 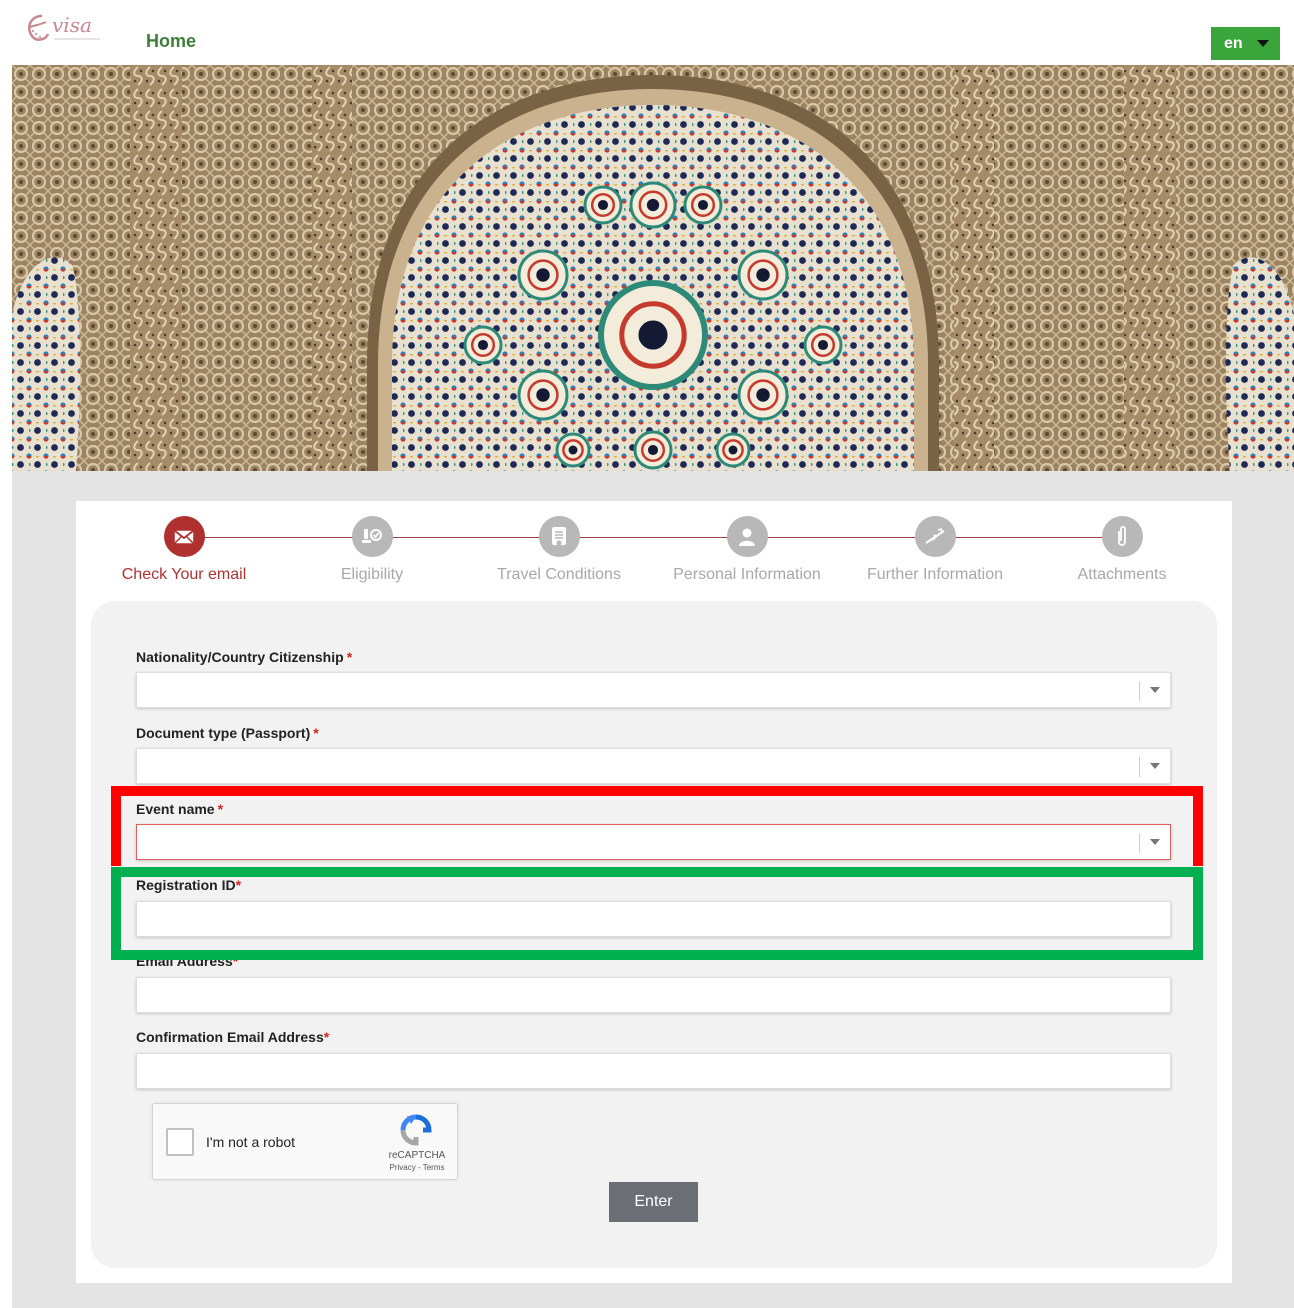 What do you see at coordinates (653, 842) in the screenshot?
I see `event-name-select` at bounding box center [653, 842].